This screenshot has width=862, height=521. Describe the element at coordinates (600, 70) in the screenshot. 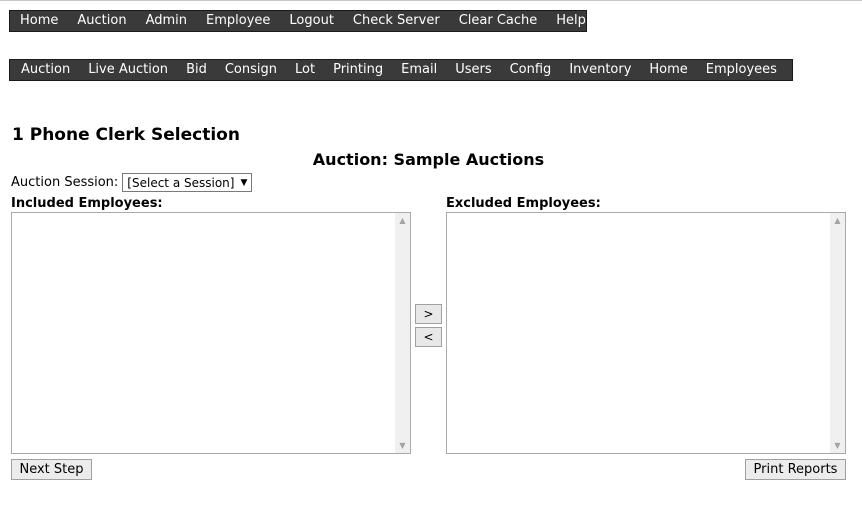

I see `subnav-item-inventory: Inventory` at that location.